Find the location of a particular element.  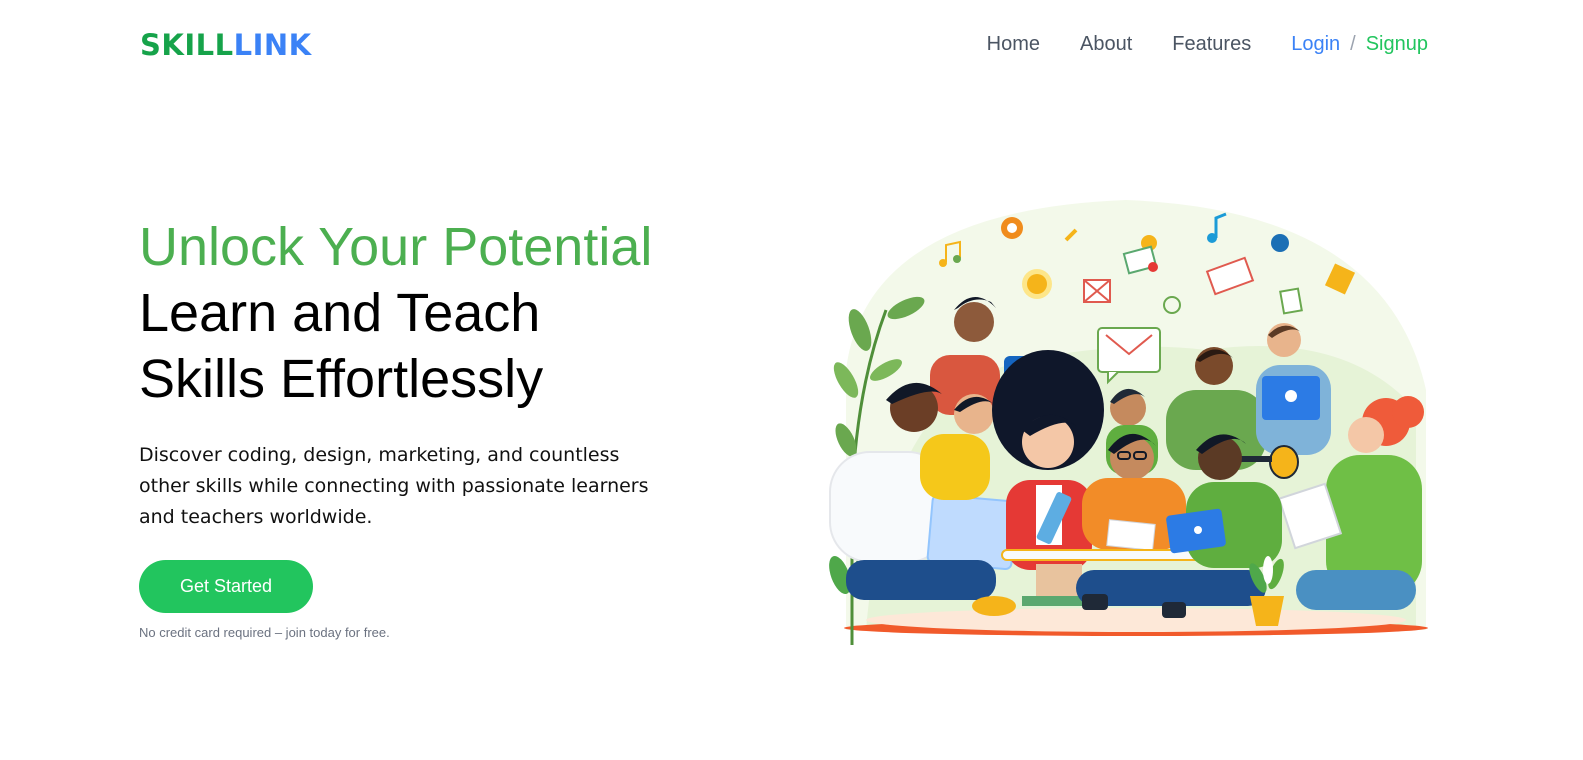

auth-links: Login / Signup is located at coordinates (1359, 44).